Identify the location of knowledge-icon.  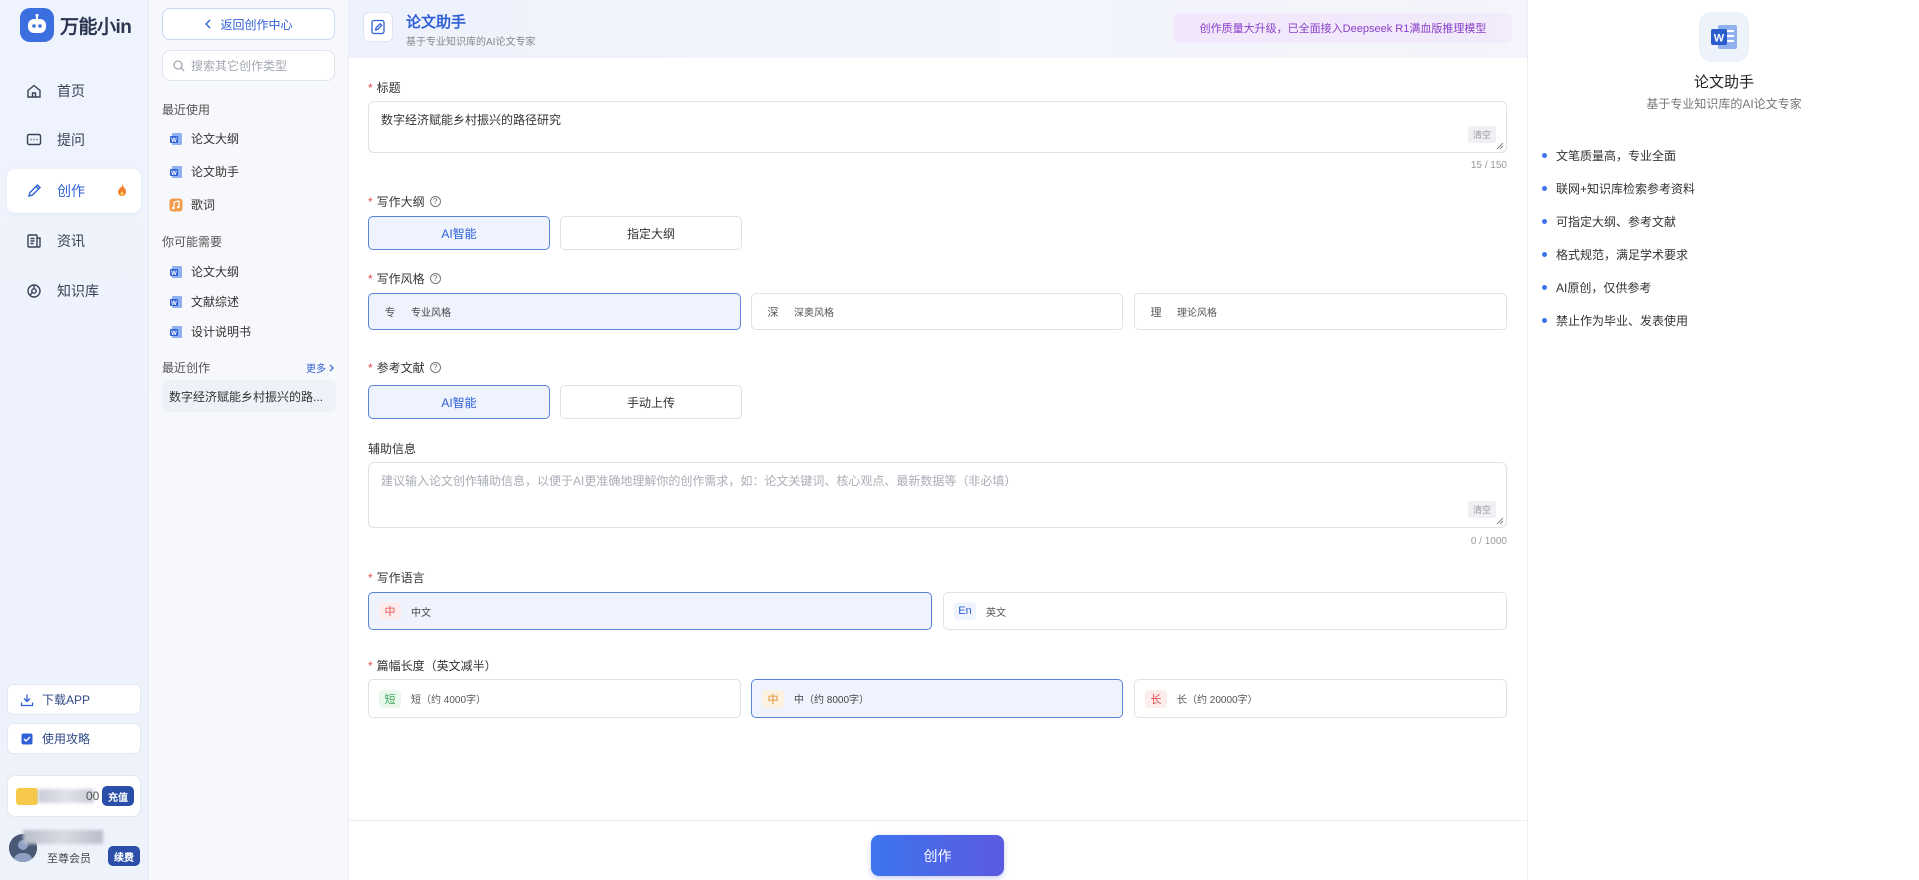
(34, 291).